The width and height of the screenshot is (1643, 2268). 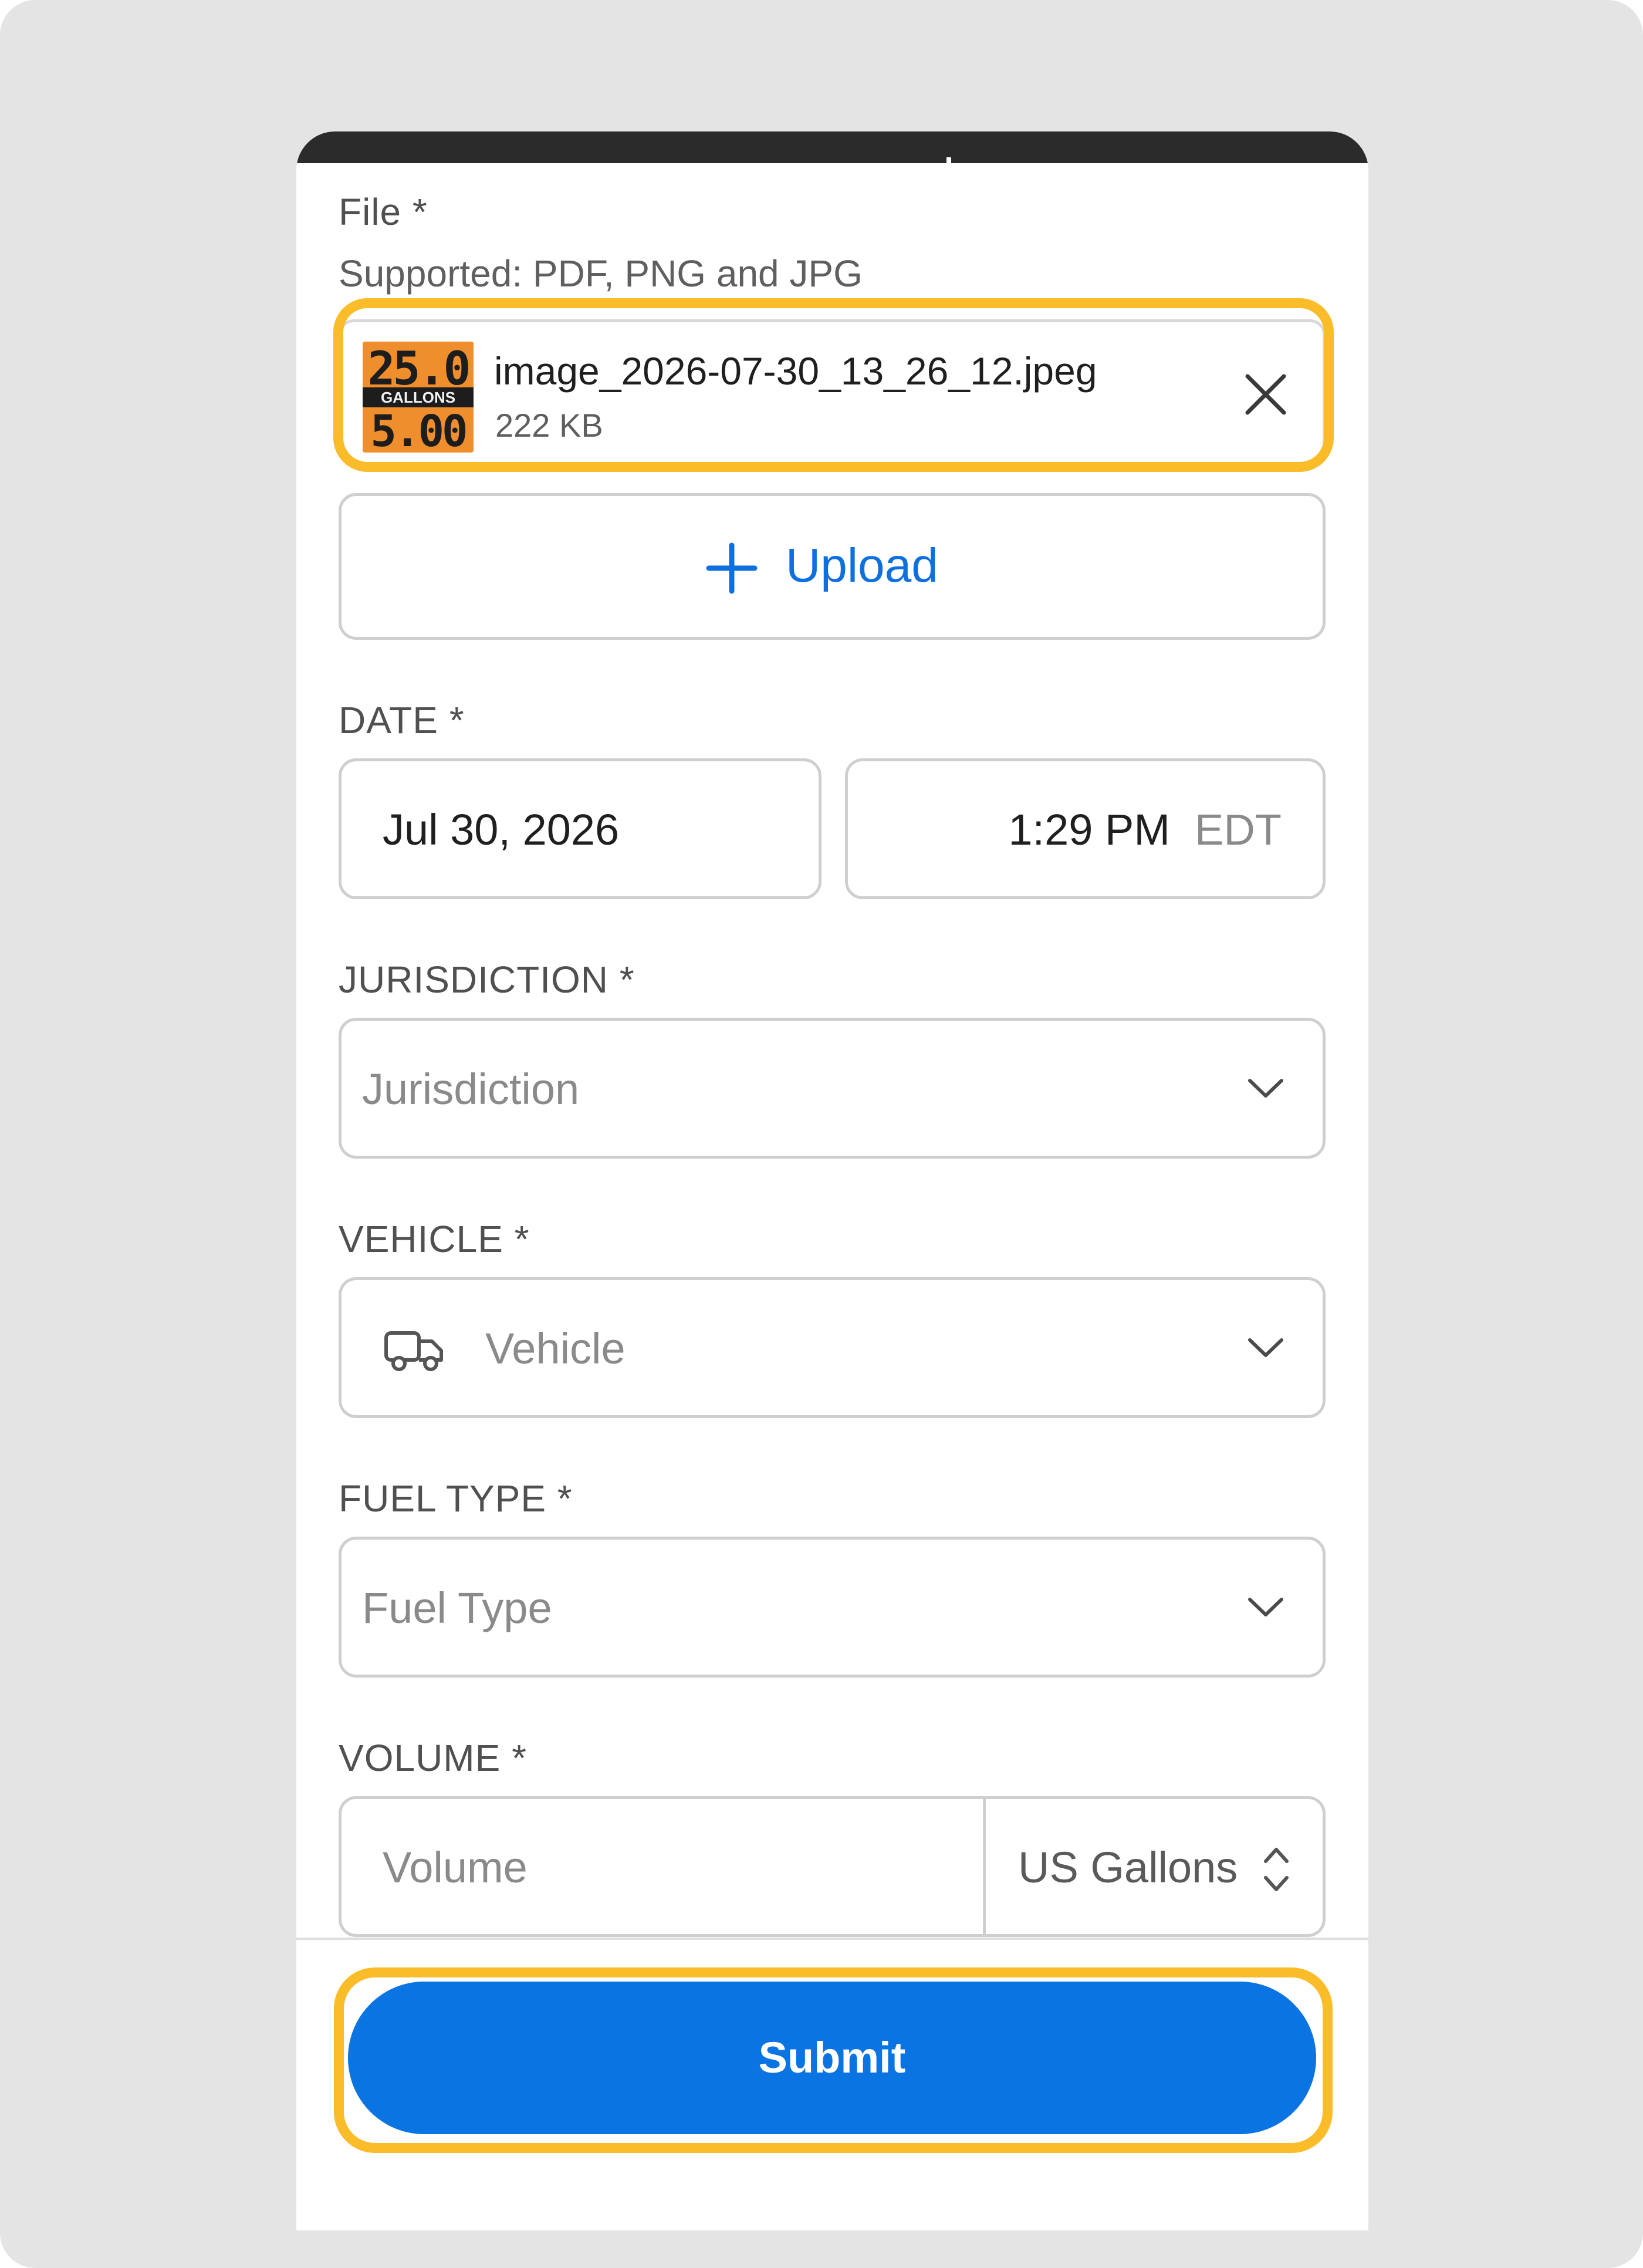 What do you see at coordinates (662, 1867) in the screenshot?
I see `volume-input: Volume` at bounding box center [662, 1867].